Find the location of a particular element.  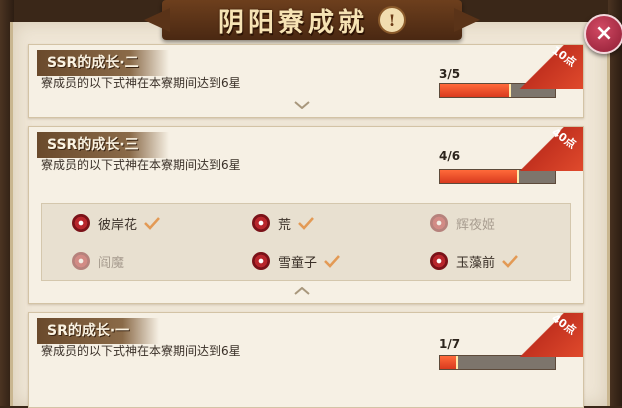

points-label: 10点 is located at coordinates (564, 57).